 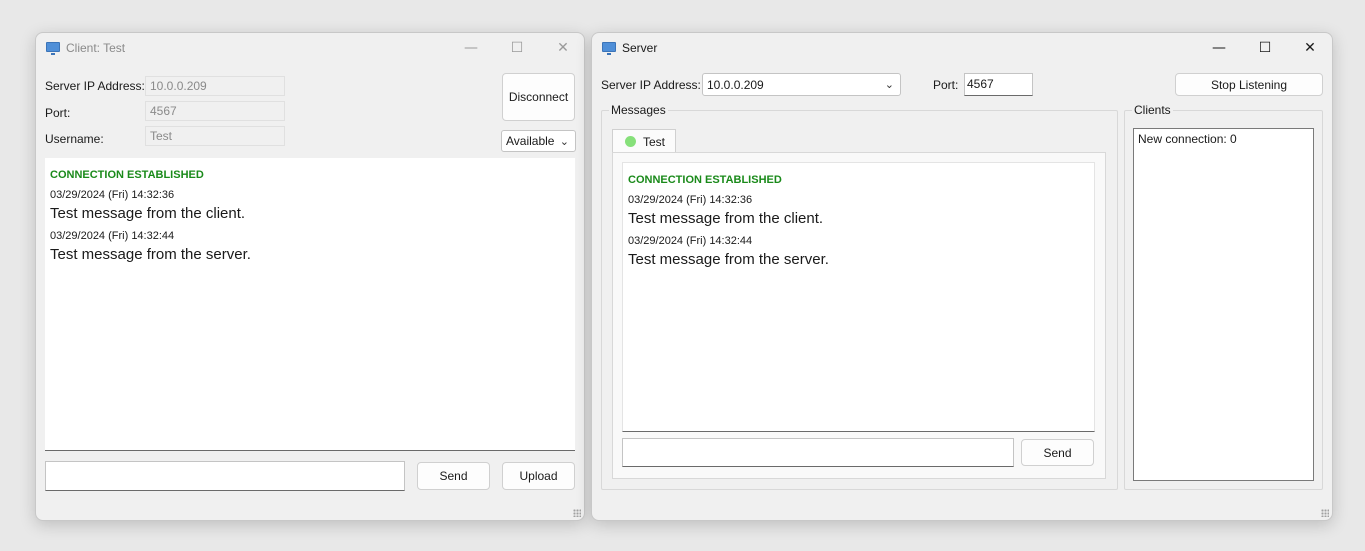 I want to click on client-window-title: Client: Test, so click(x=96, y=48).